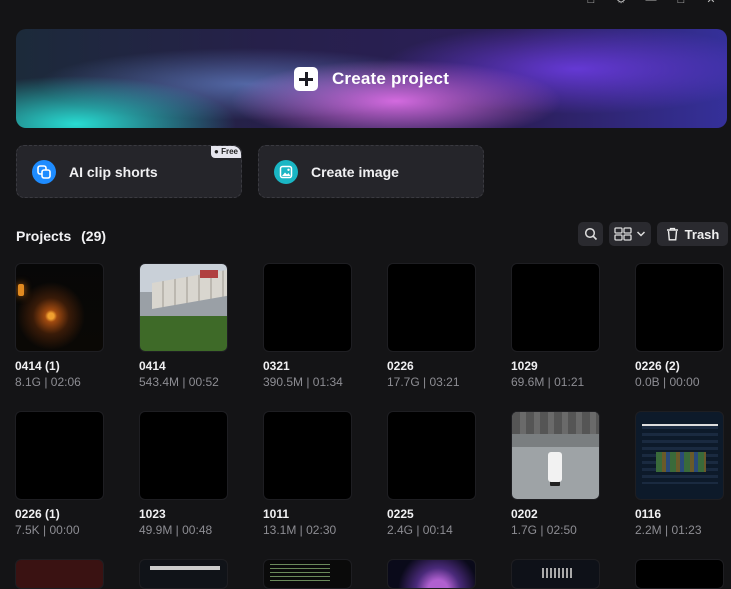  What do you see at coordinates (657, 366) in the screenshot?
I see `project-name: 0226 (2)` at bounding box center [657, 366].